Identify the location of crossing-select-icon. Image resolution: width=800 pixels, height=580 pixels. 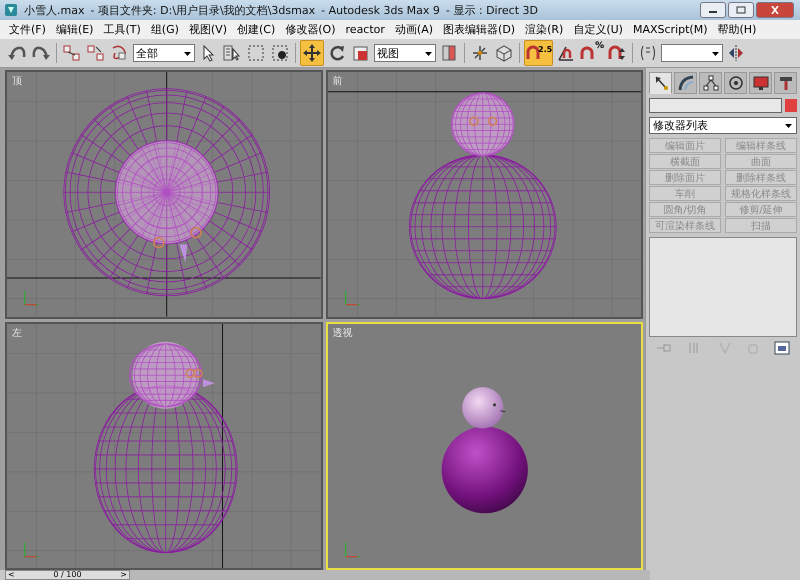
(280, 53).